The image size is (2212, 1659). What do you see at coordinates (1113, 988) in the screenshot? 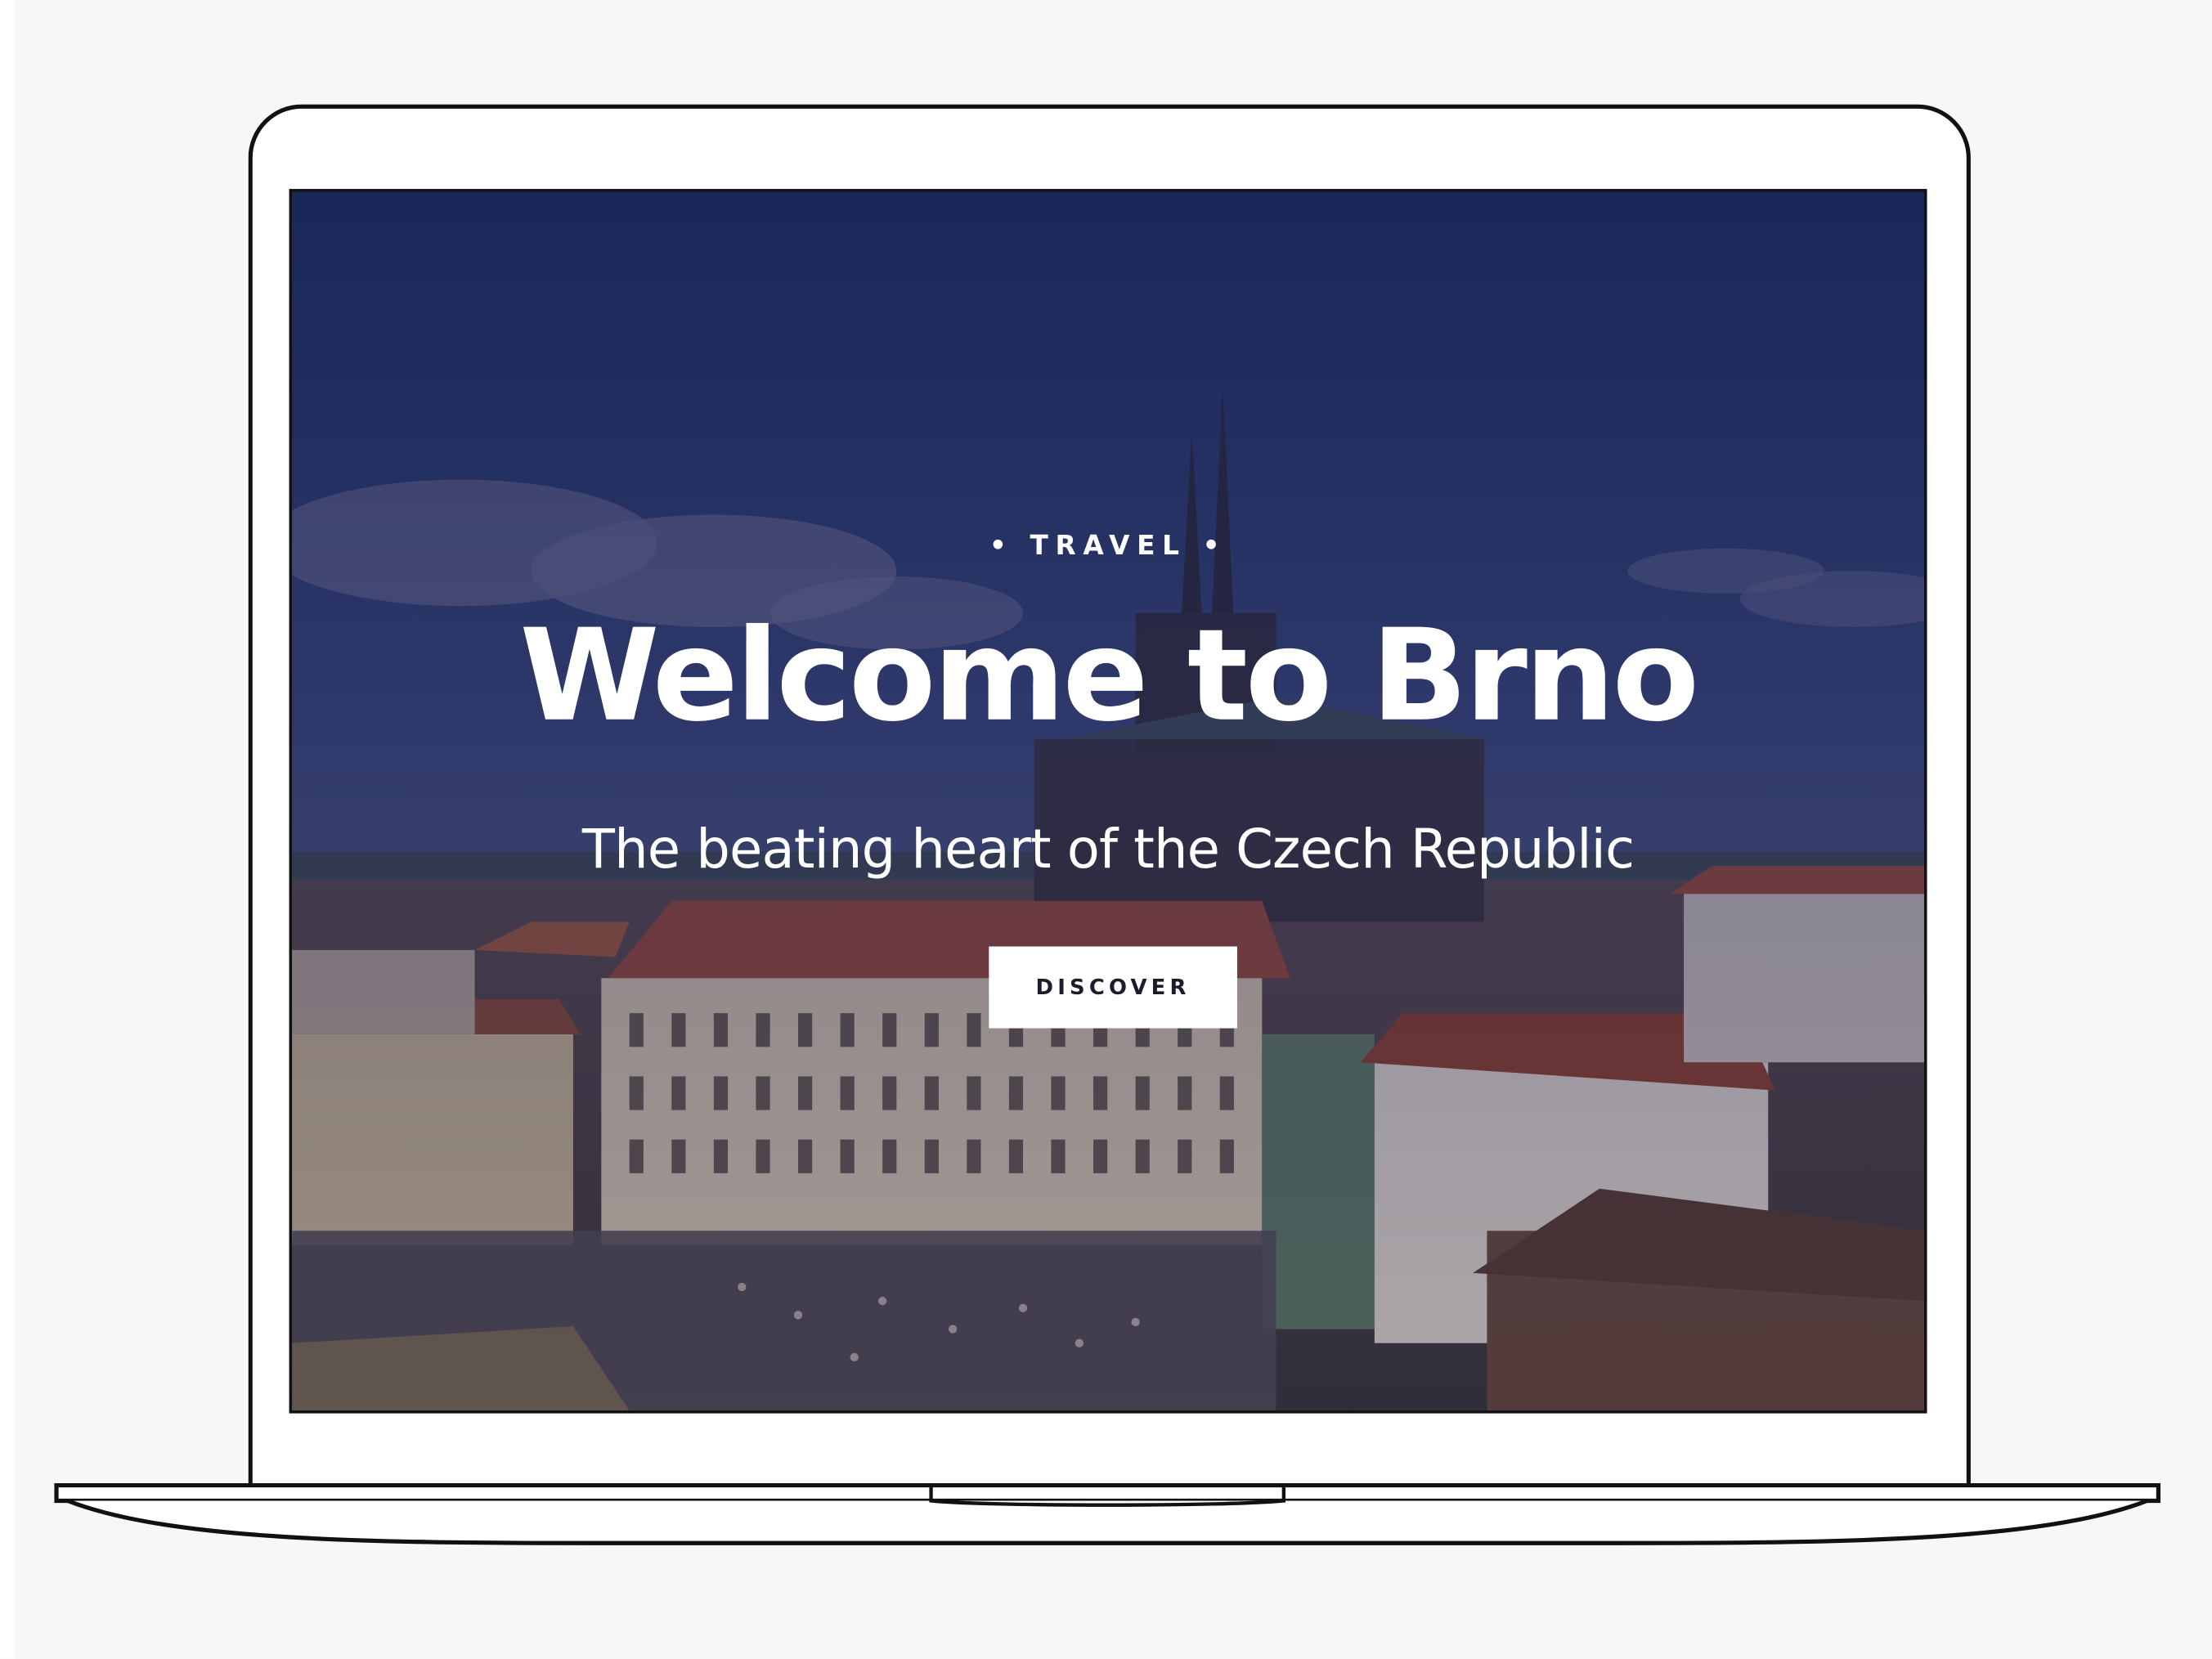
I see `discover-button: DISCOVER` at bounding box center [1113, 988].